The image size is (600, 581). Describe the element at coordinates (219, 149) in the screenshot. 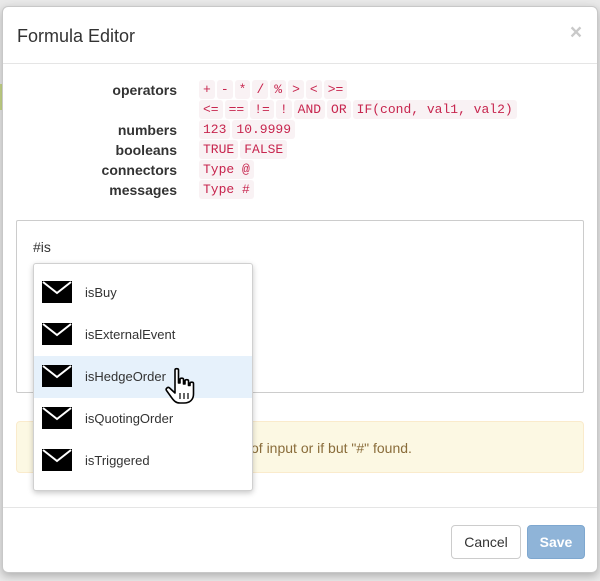

I see `token: TRUE` at that location.